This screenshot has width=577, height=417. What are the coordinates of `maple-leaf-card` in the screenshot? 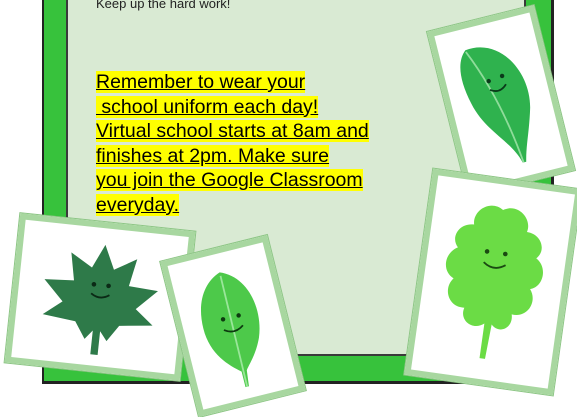 It's located at (100, 297).